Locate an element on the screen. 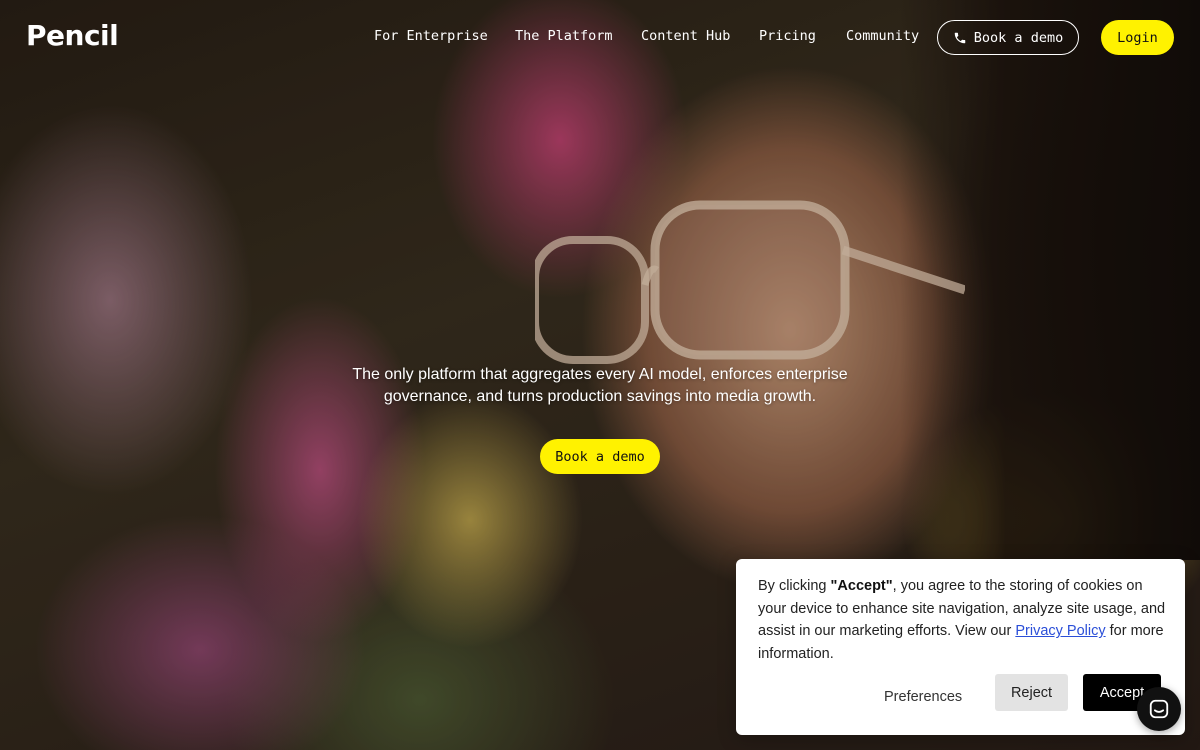 This screenshot has height=750, width=1200. cookie-preferences-button: Preferences is located at coordinates (923, 697).